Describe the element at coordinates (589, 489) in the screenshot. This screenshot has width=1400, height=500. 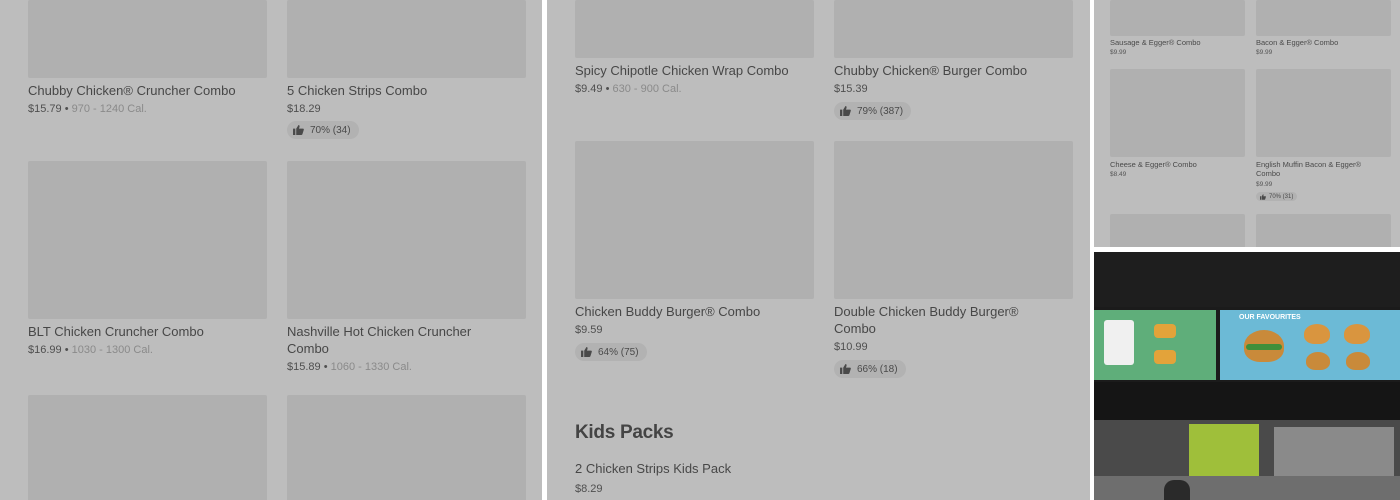
I see `item-price: $8.29` at that location.